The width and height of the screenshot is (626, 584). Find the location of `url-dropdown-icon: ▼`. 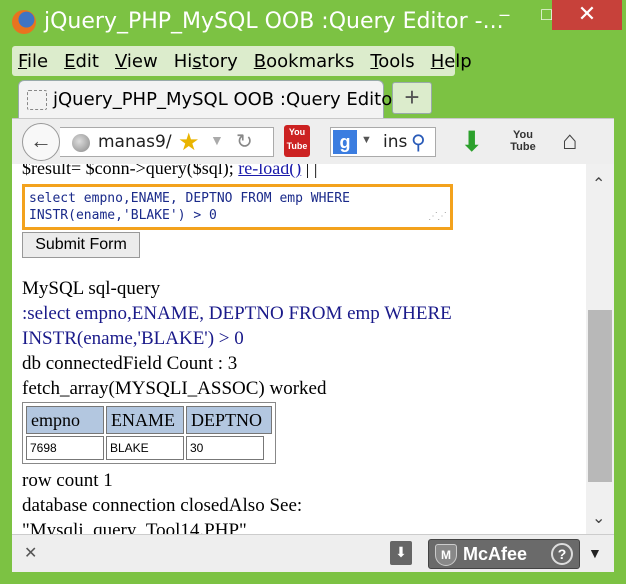

url-dropdown-icon: ▼ is located at coordinates (217, 140).